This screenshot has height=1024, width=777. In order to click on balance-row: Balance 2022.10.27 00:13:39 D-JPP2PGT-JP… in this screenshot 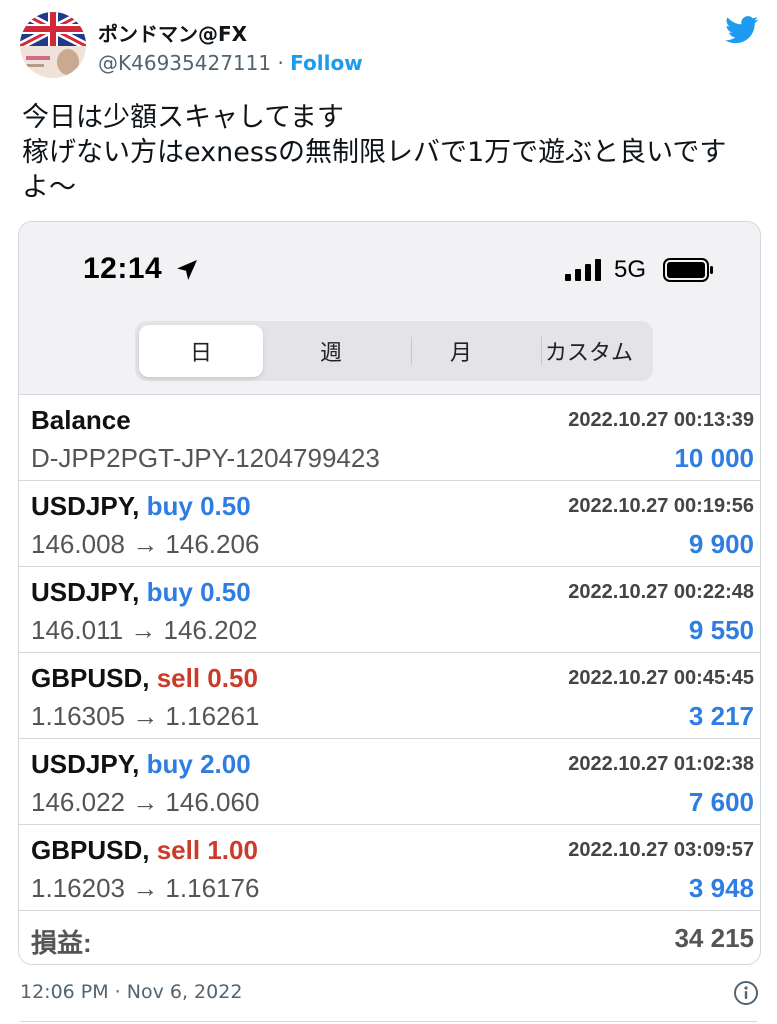, I will do `click(389, 437)`.